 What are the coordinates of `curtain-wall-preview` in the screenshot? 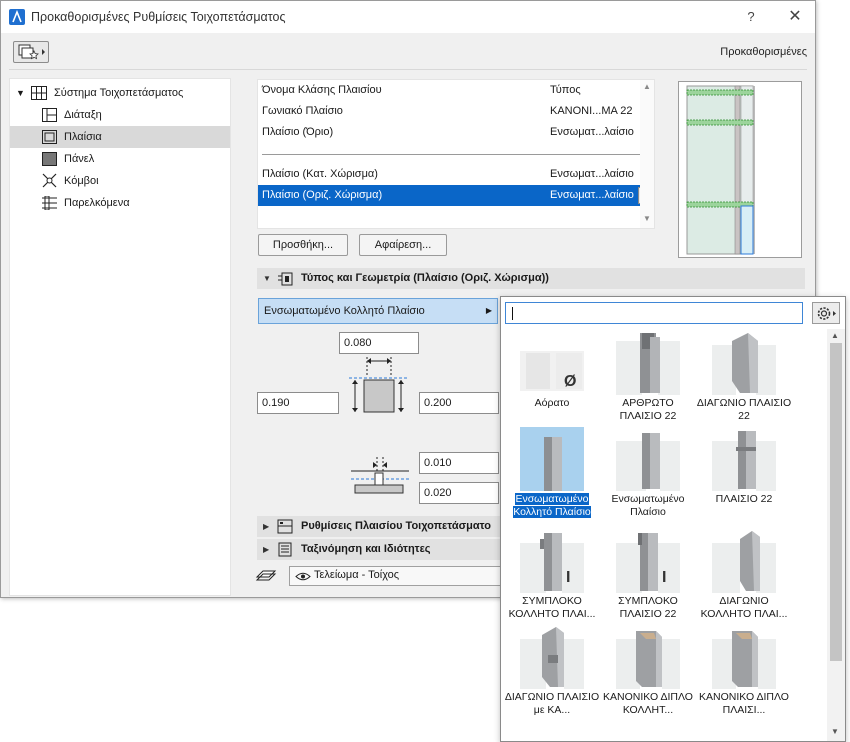 It's located at (740, 169).